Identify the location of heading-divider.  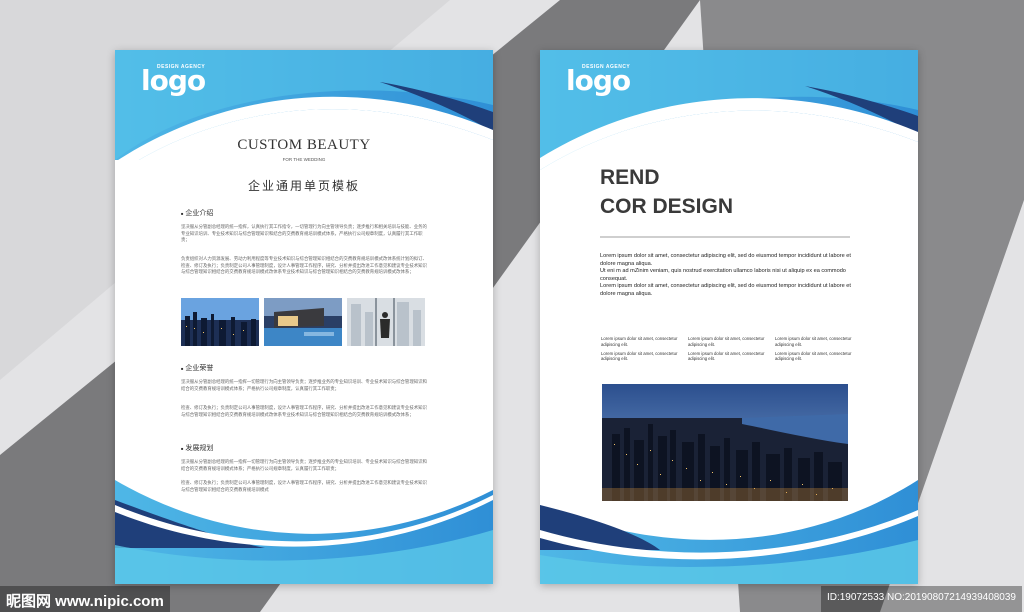
(725, 237).